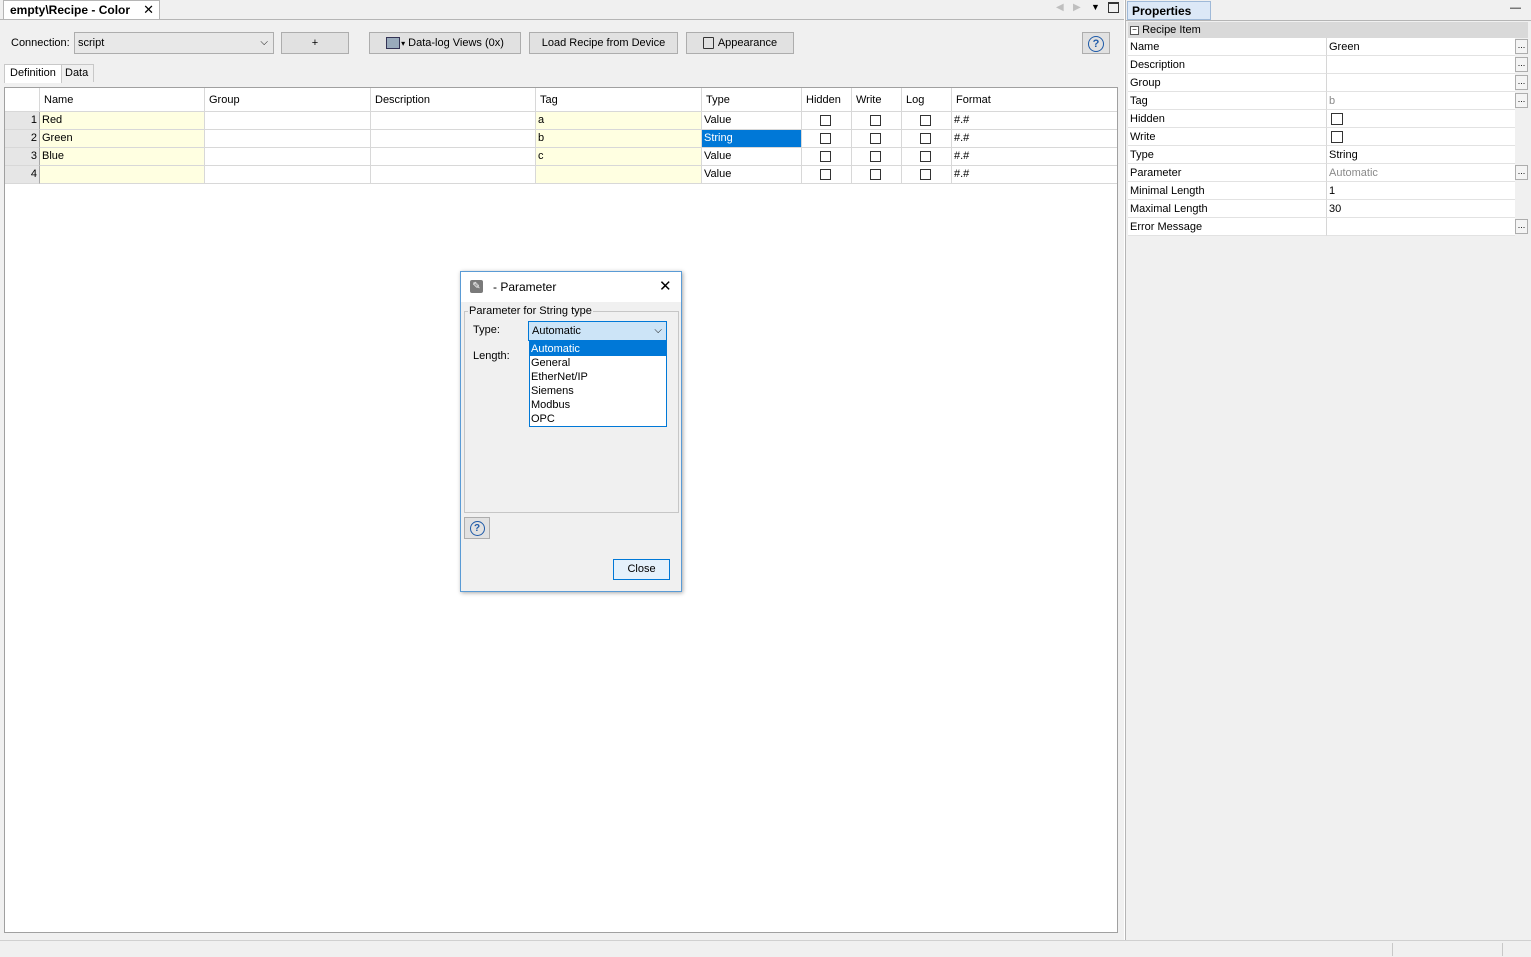 The image size is (1531, 957). I want to click on column-header-group: Group, so click(288, 100).